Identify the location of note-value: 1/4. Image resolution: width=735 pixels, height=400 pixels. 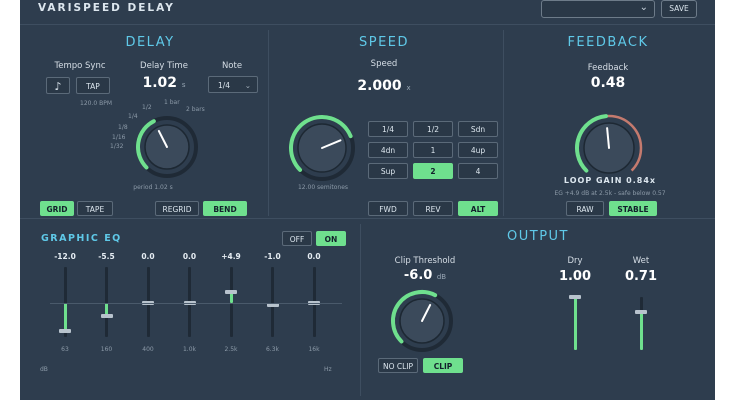
(224, 85).